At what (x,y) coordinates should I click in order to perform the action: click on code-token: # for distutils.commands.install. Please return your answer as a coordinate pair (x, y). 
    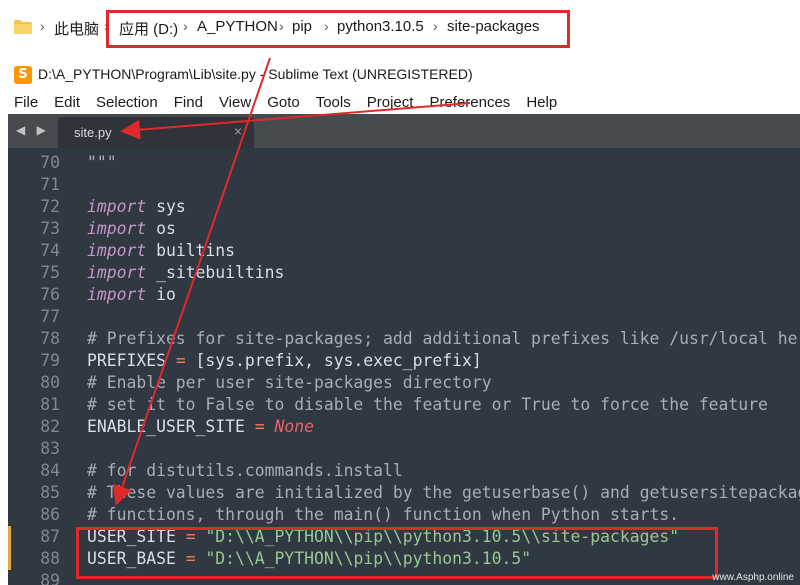
    Looking at the image, I should click on (245, 470).